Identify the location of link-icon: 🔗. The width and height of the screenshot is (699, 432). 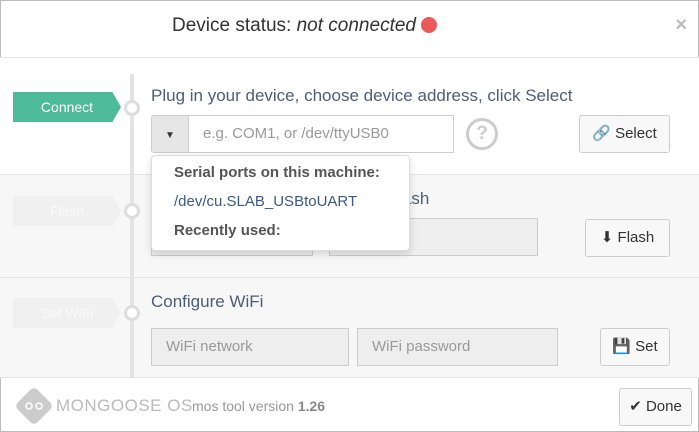
(601, 133).